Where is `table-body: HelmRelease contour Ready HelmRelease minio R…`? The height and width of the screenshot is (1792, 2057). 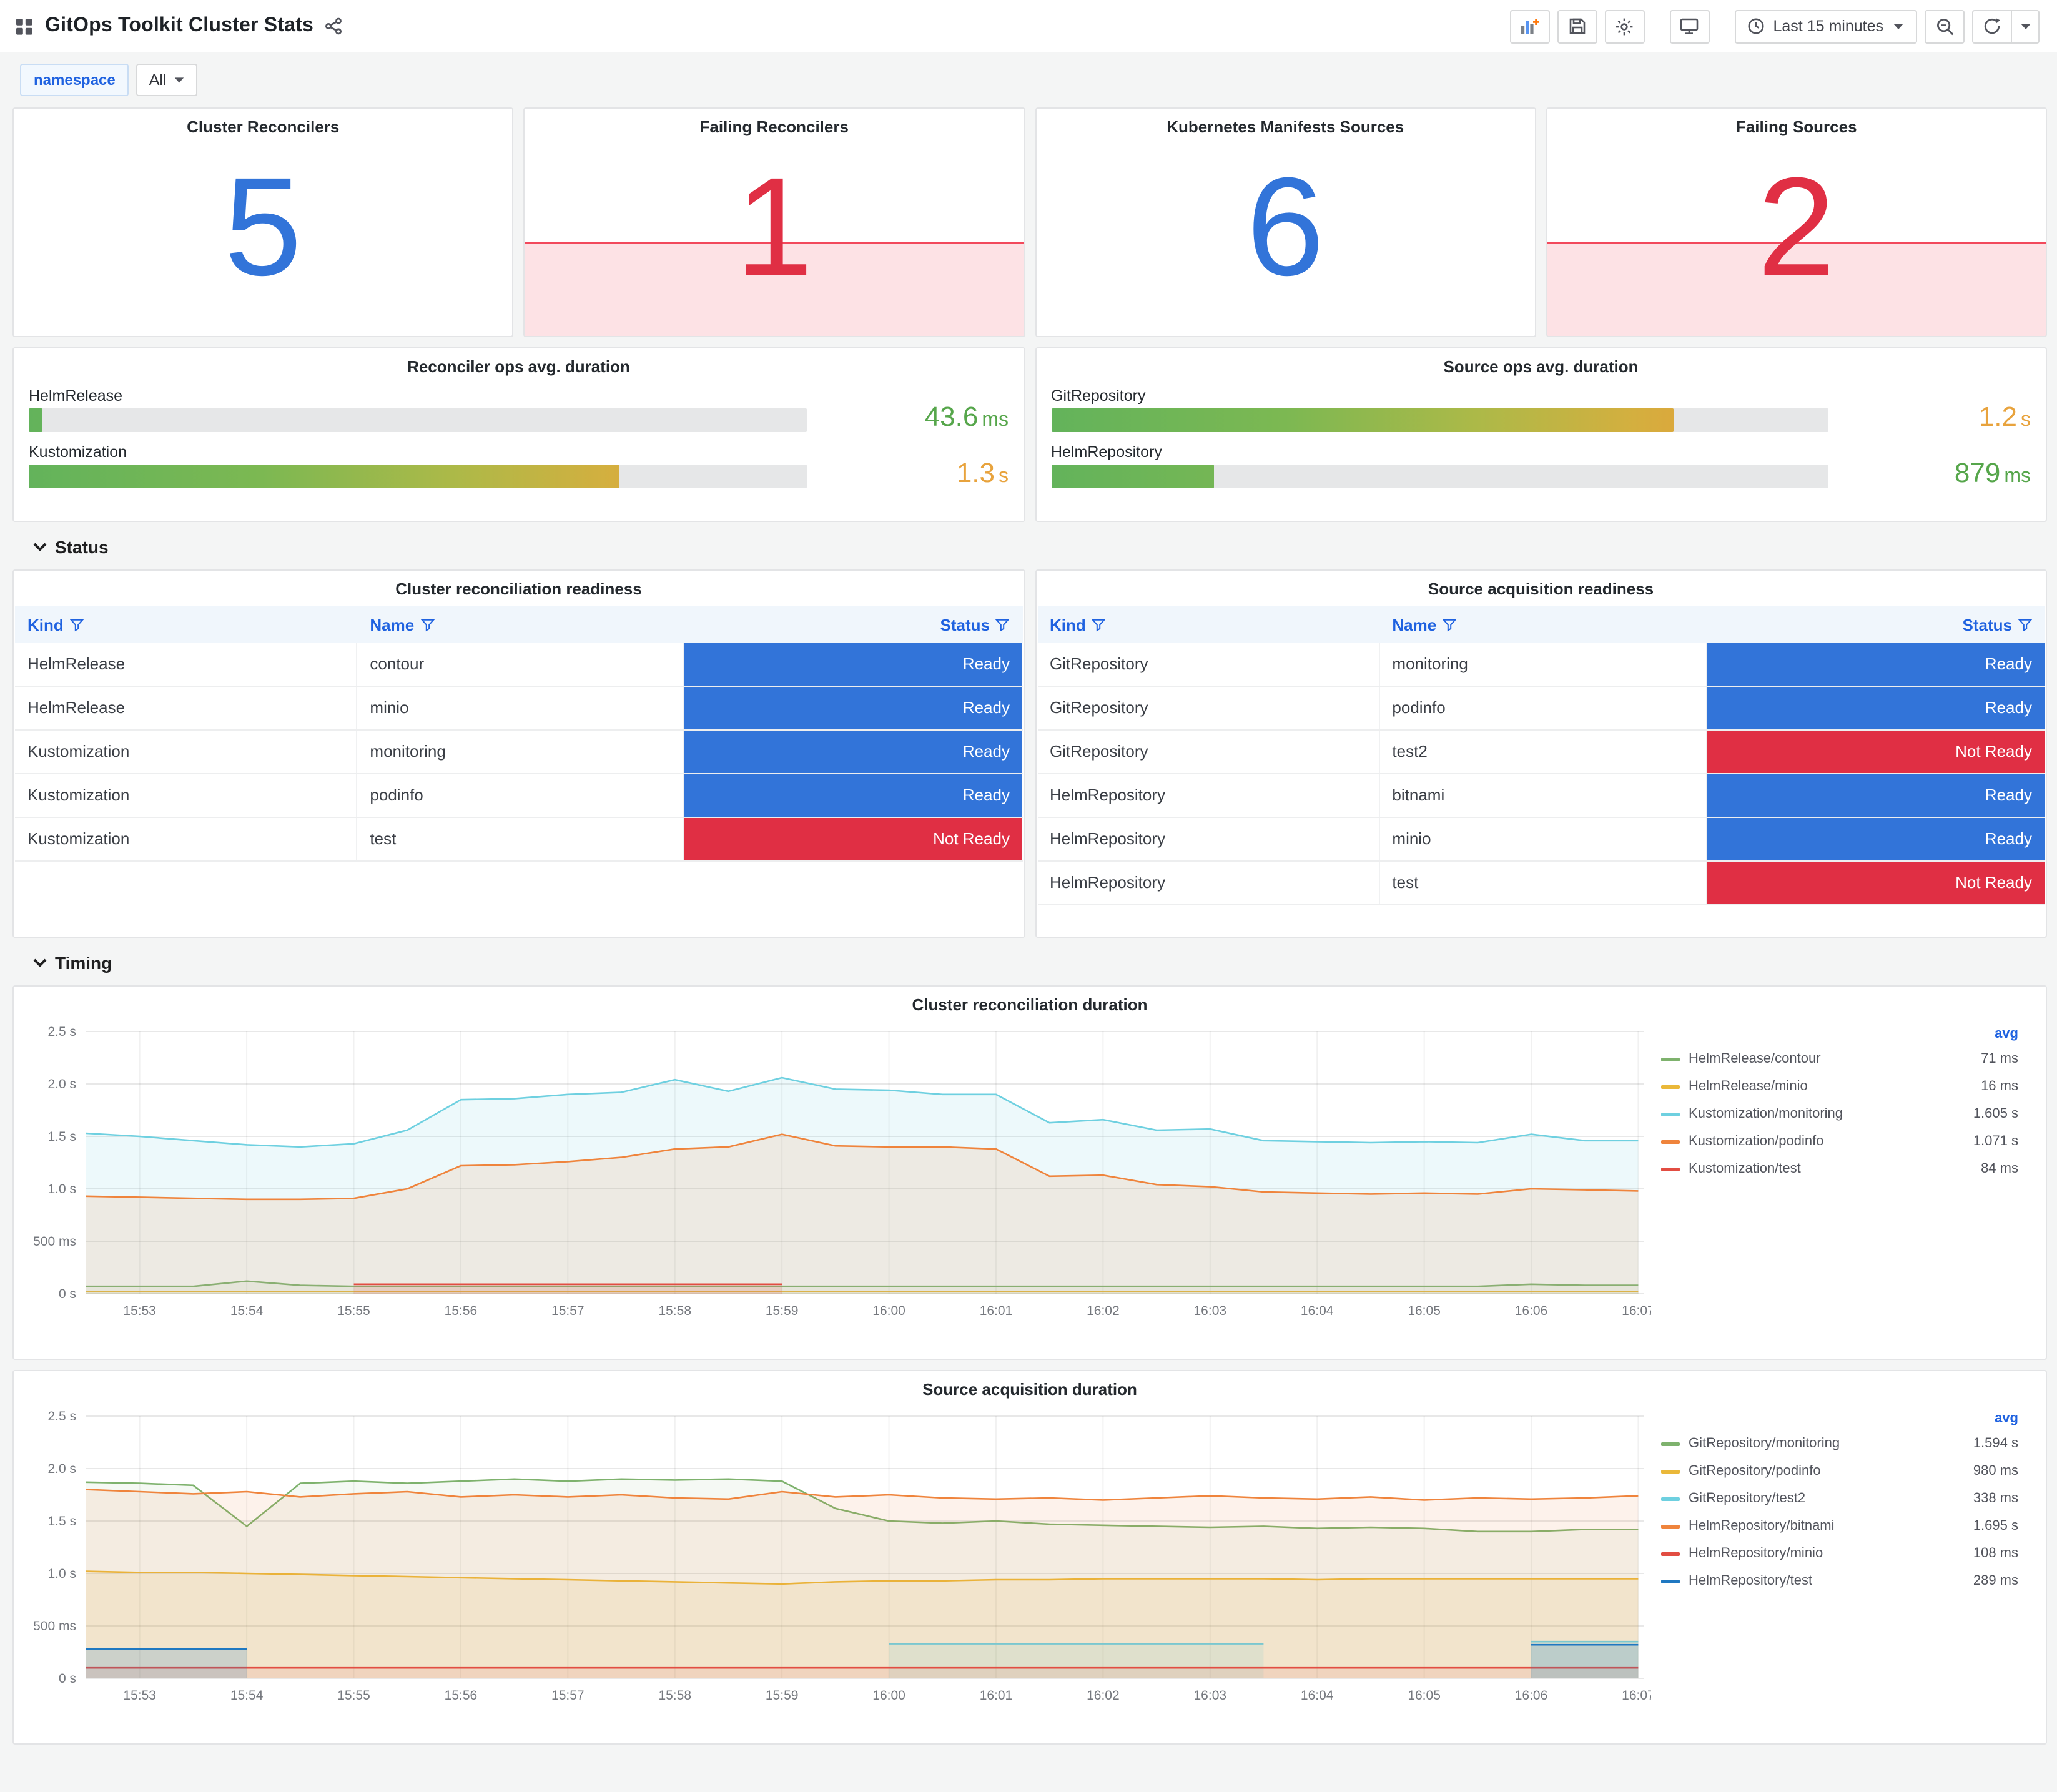
table-body: HelmRelease contour Ready HelmRelease minio R… is located at coordinates (519, 752).